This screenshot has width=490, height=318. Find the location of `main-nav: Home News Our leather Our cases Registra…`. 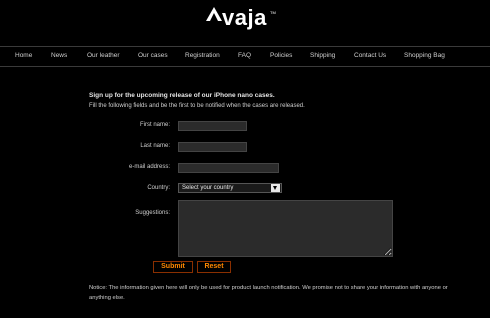

main-nav: Home News Our leather Our cases Registra… is located at coordinates (245, 56).